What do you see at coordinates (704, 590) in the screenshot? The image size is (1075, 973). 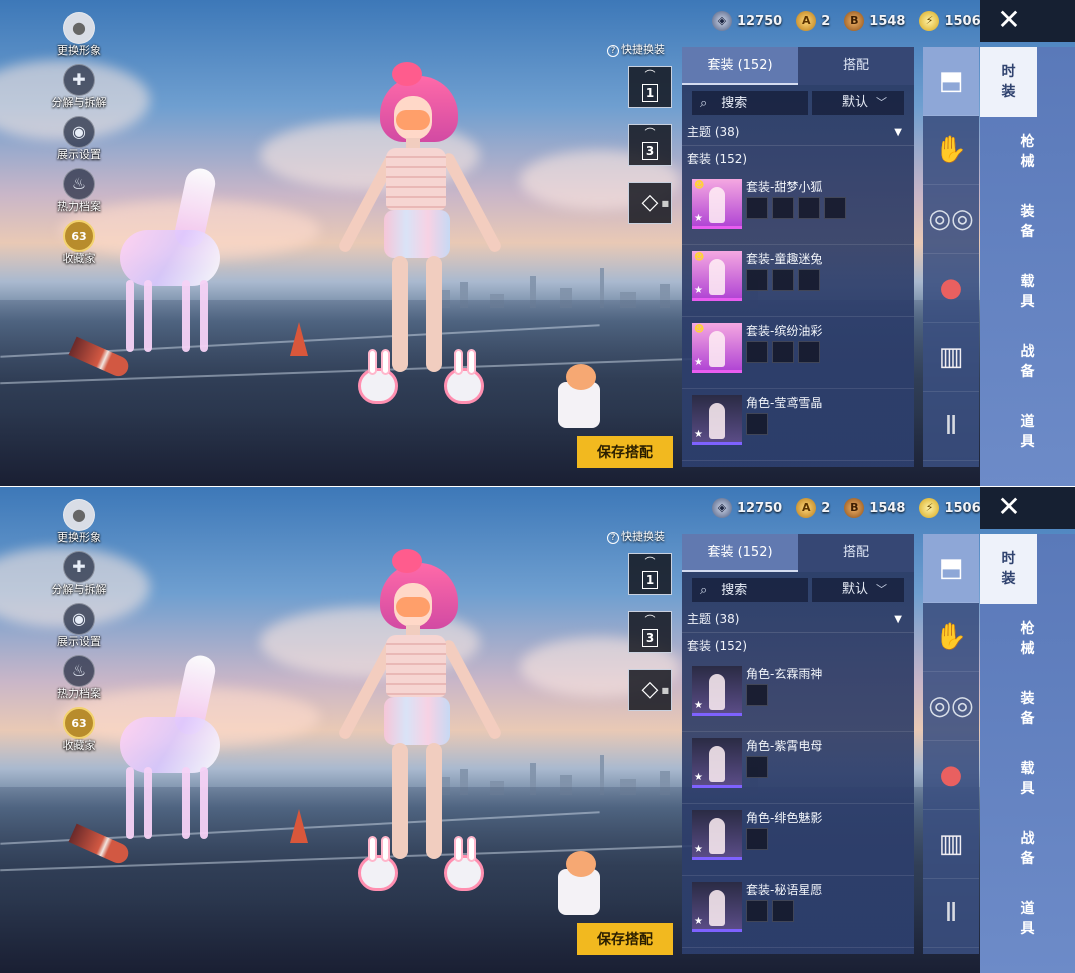 I see `search-icon: ⌕` at bounding box center [704, 590].